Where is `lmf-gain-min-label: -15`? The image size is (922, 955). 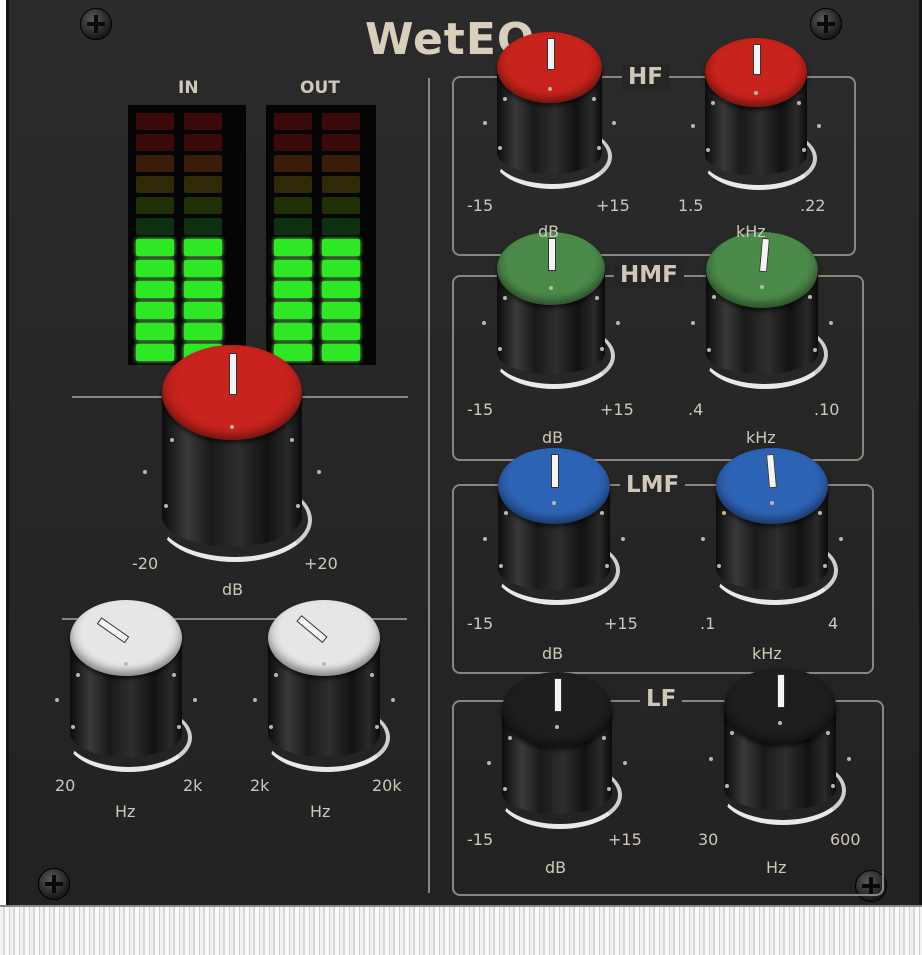 lmf-gain-min-label: -15 is located at coordinates (480, 623).